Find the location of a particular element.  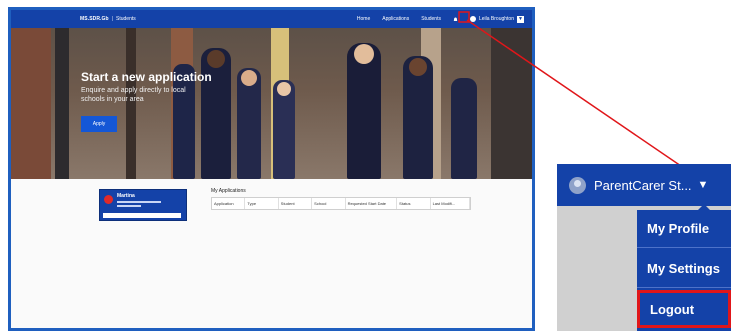

user-menu-mini: Leila Broughton ▼ is located at coordinates (496, 19).